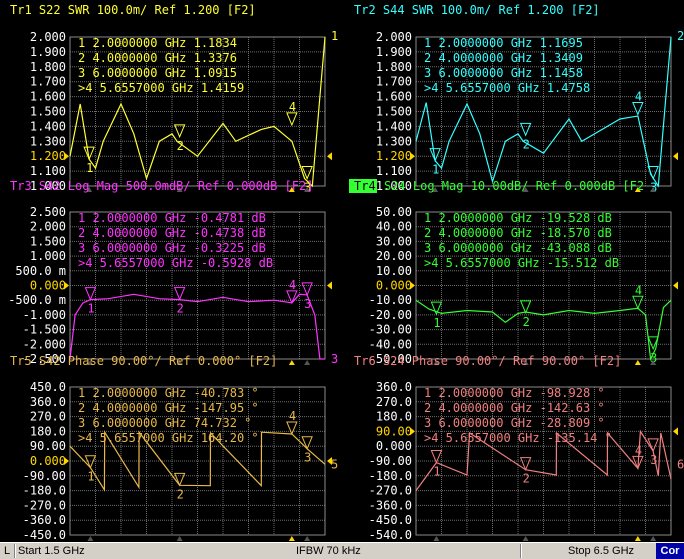 The image size is (684, 559). What do you see at coordinates (48, 402) in the screenshot?
I see `y-tick-label: 360.0` at bounding box center [48, 402].